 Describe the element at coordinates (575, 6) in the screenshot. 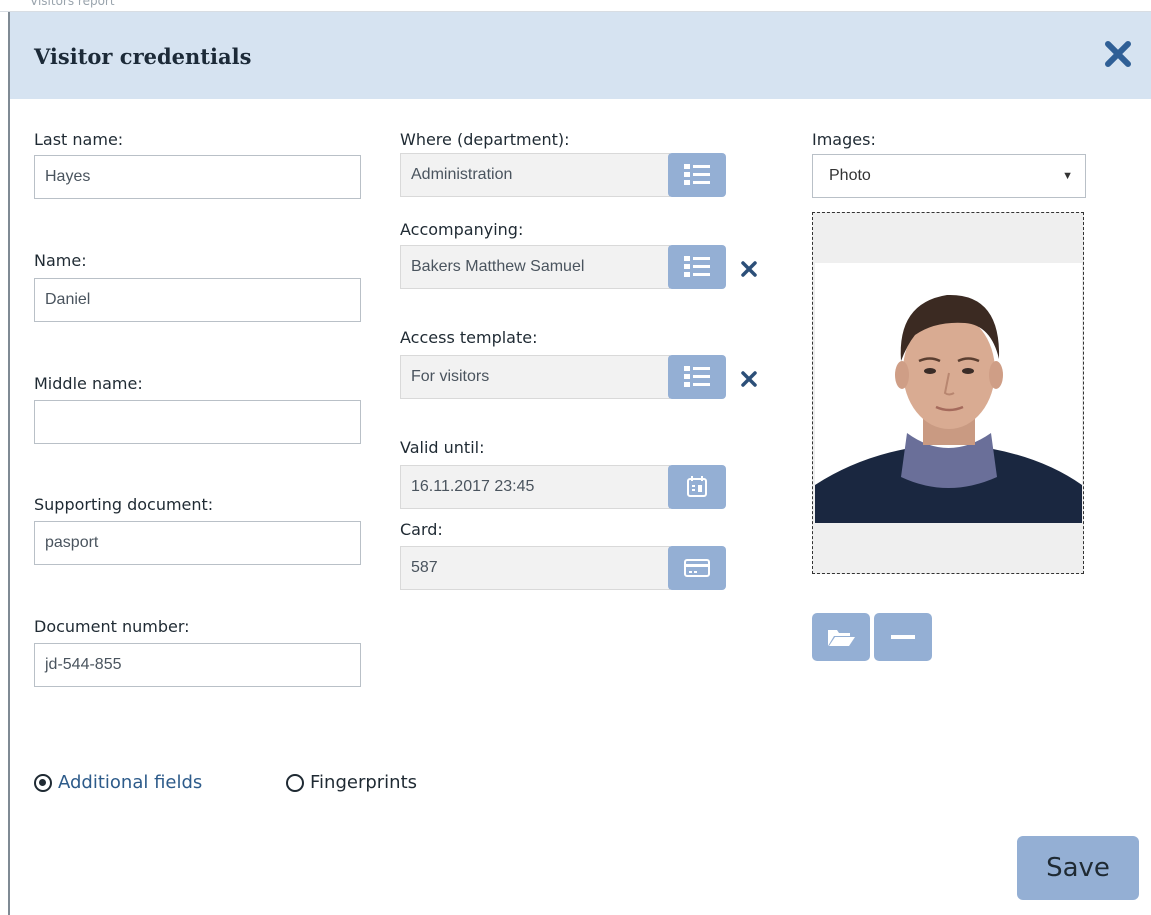

I see `background-strip: Visitors report` at that location.